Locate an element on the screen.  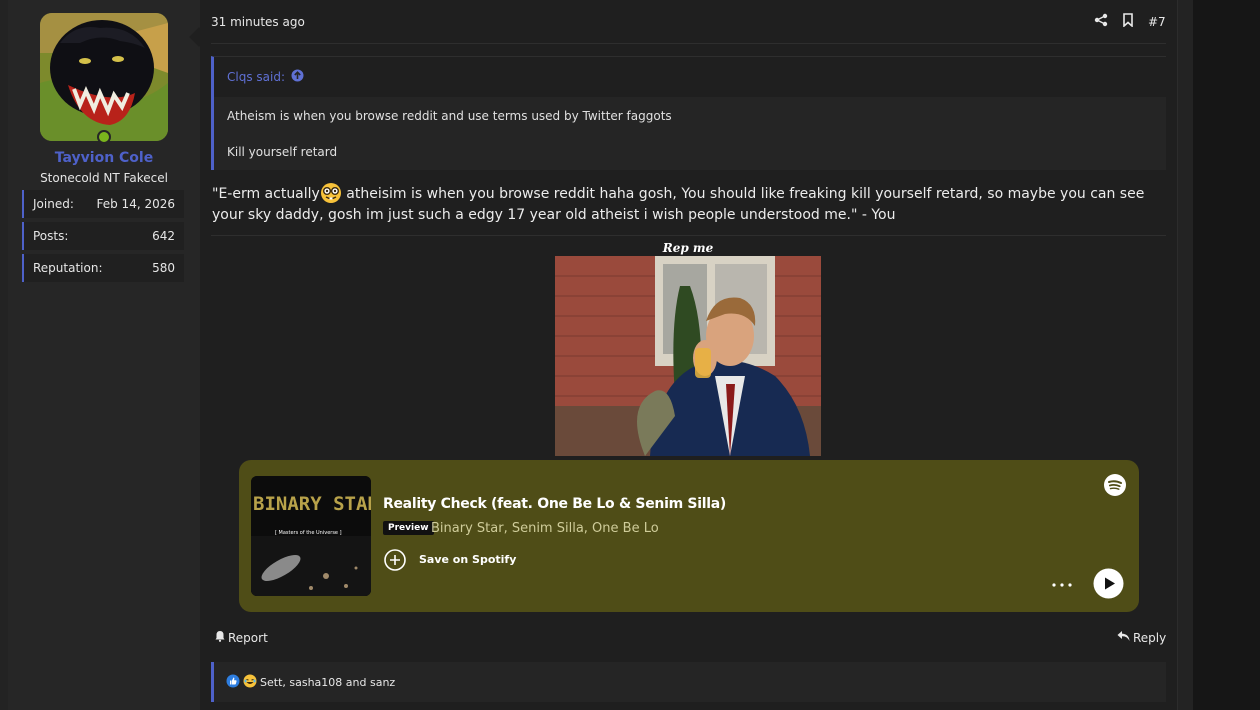
stat-reputation: Reputation: 580 is located at coordinates (103, 268).